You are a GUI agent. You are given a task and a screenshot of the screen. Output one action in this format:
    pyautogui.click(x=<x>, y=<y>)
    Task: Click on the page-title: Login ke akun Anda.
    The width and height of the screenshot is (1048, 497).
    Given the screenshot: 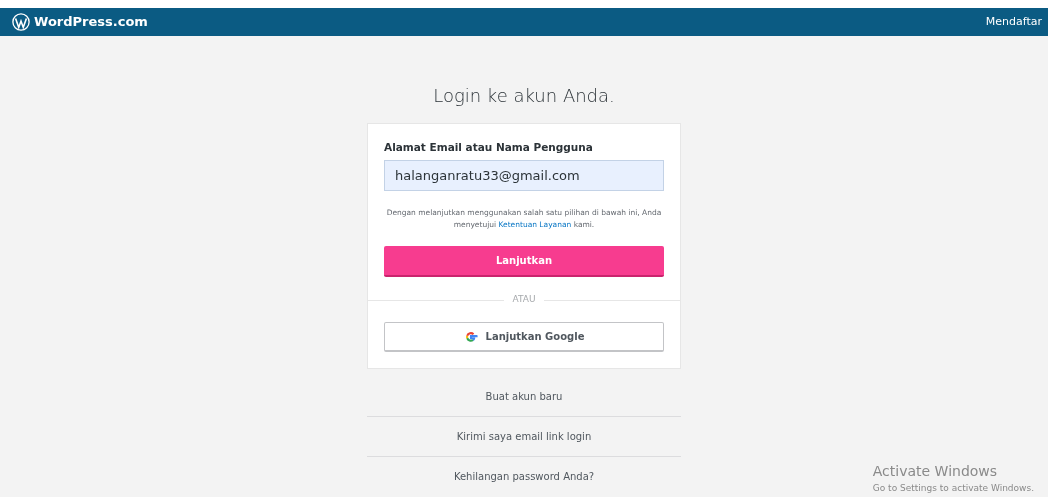 What is the action you would take?
    pyautogui.click(x=524, y=96)
    